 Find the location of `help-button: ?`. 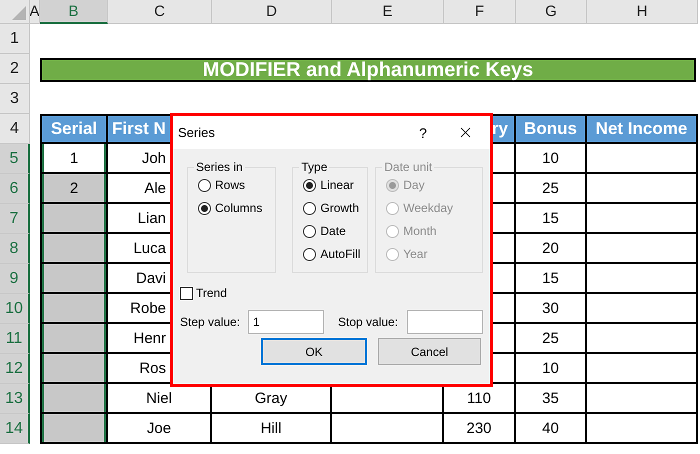

help-button: ? is located at coordinates (423, 132).